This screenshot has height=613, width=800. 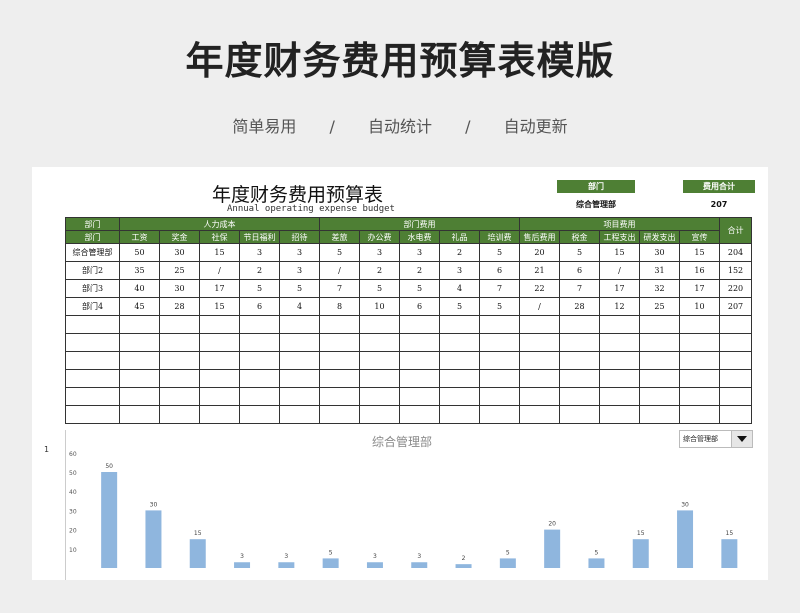 What do you see at coordinates (379, 306) in the screenshot?
I see `table-cell: 10` at bounding box center [379, 306].